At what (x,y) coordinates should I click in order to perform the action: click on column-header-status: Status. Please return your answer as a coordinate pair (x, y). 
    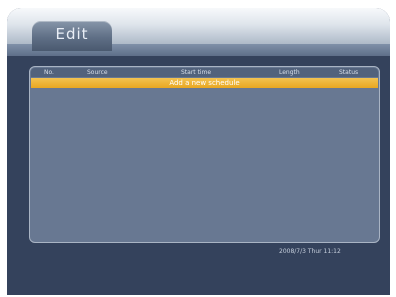
    Looking at the image, I should click on (349, 72).